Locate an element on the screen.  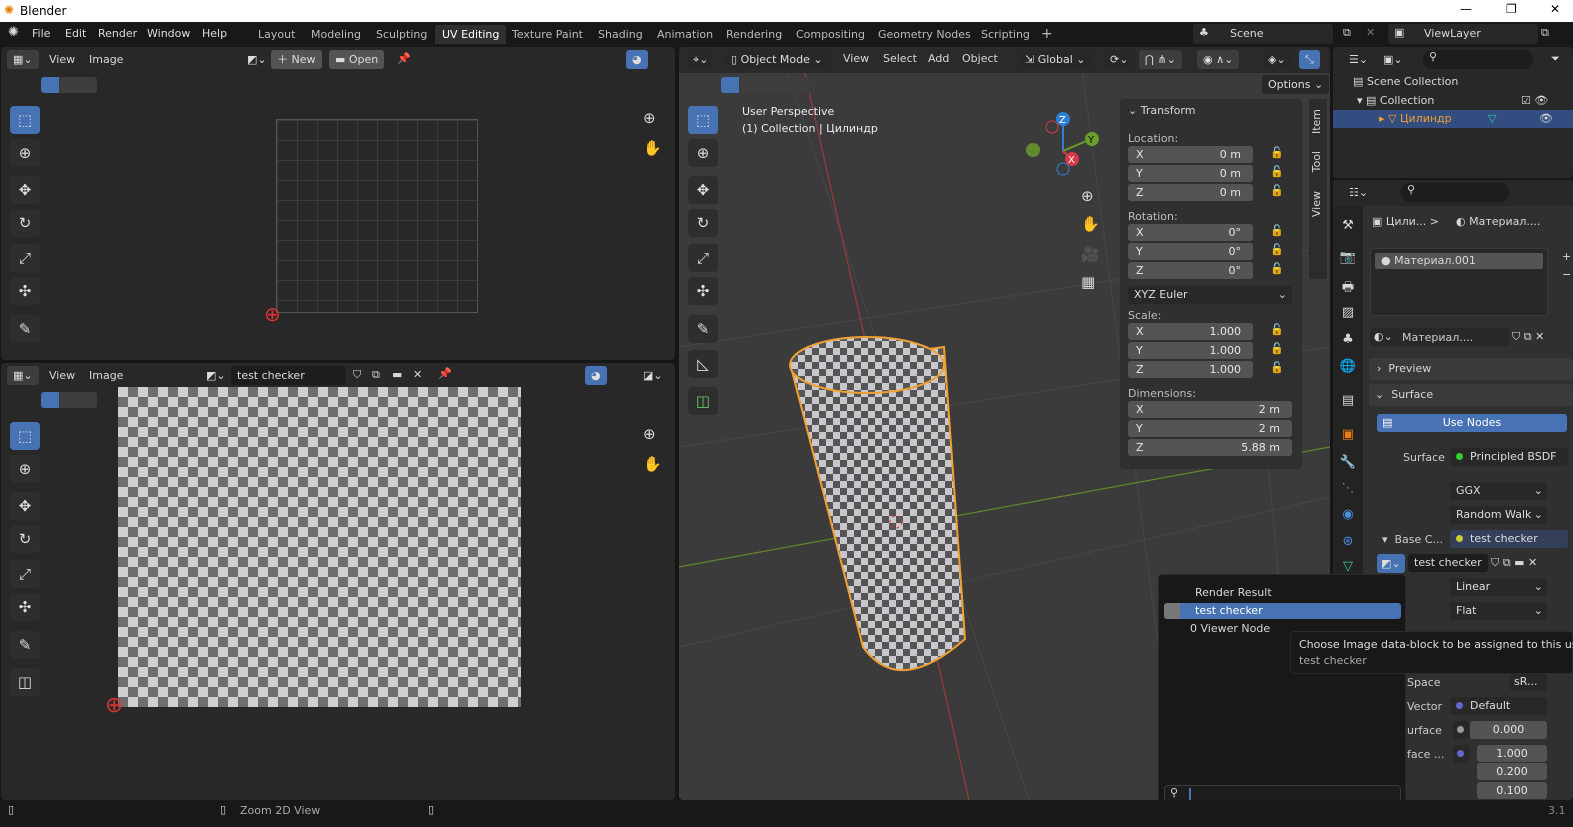
tab-compositing: Compositing is located at coordinates (830, 34).